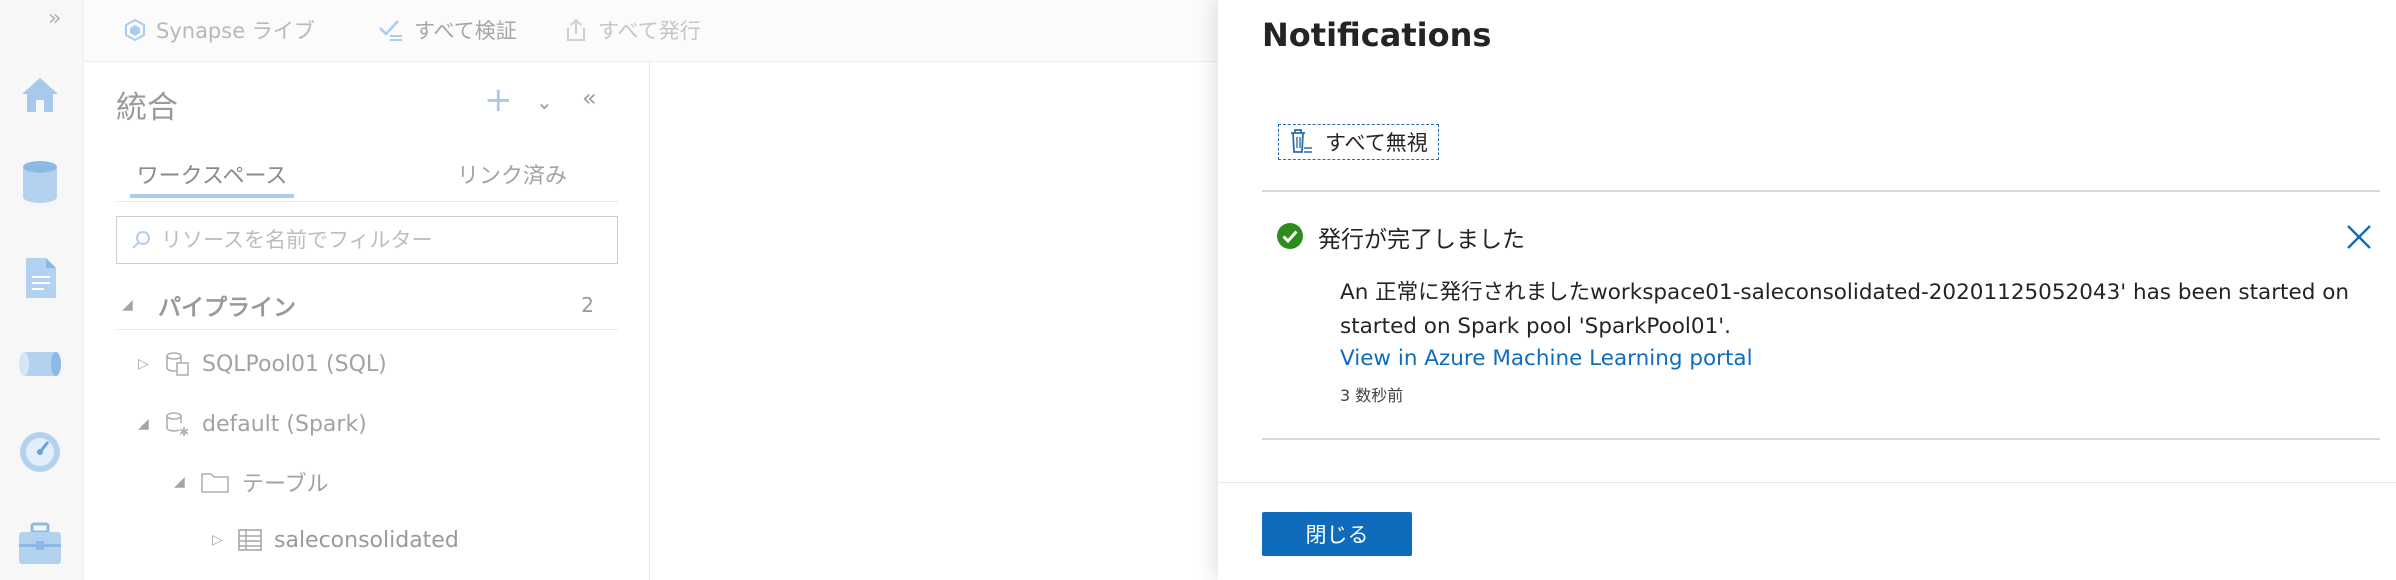 The height and width of the screenshot is (580, 2396). Describe the element at coordinates (1421, 240) in the screenshot. I see `notification-title: 発行が完了しました` at that location.